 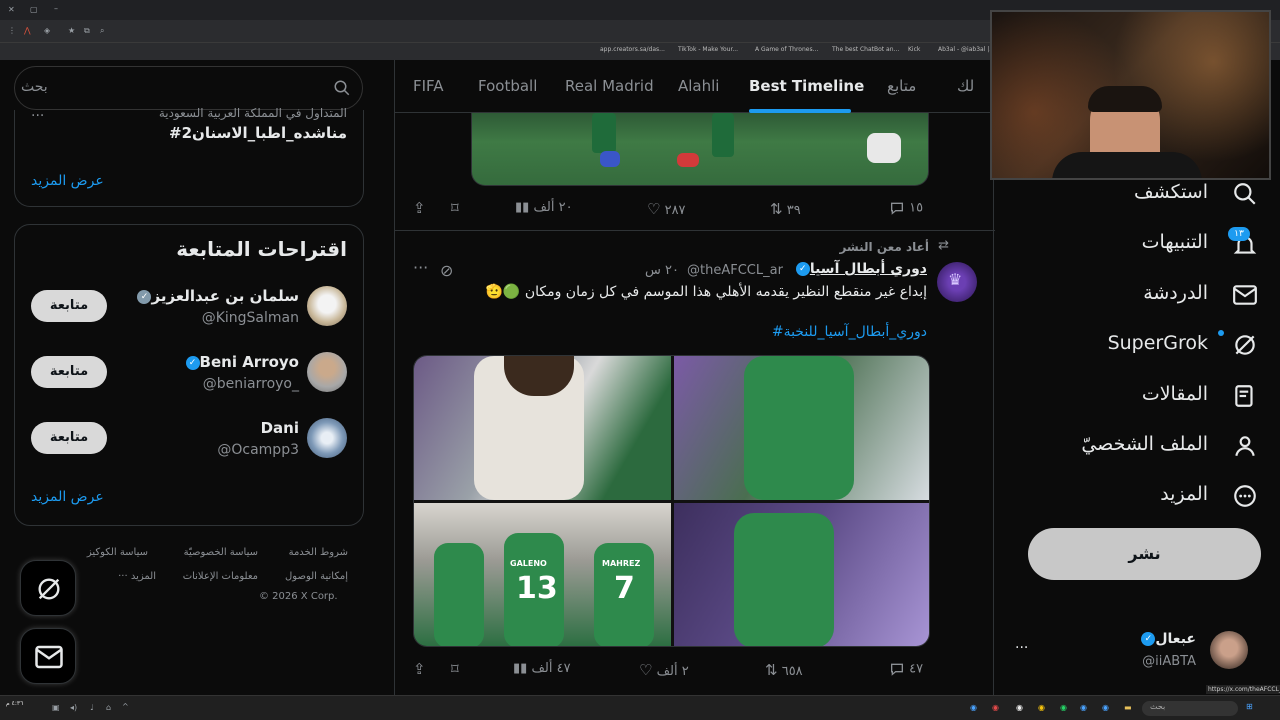 I want to click on jersey-name: GALENO, so click(x=528, y=563).